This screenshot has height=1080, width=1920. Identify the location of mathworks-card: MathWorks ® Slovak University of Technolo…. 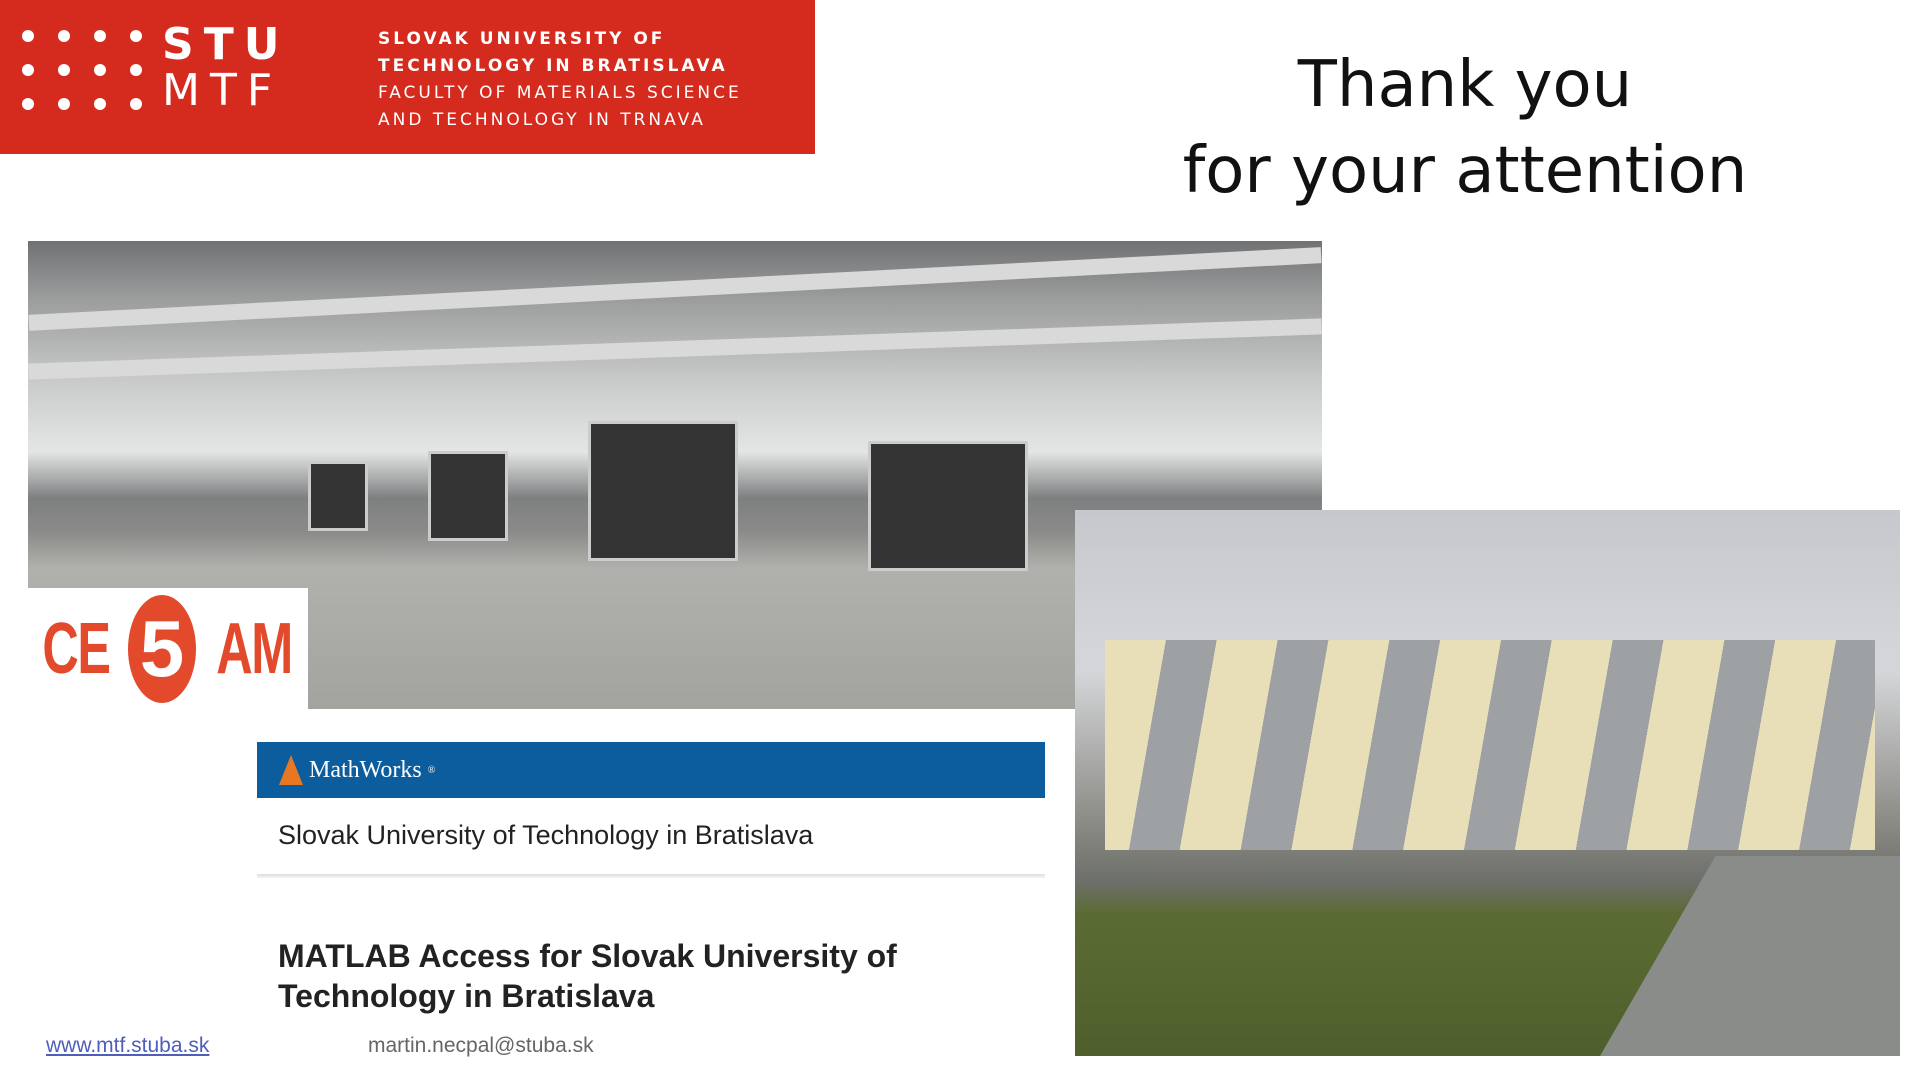
(651, 907).